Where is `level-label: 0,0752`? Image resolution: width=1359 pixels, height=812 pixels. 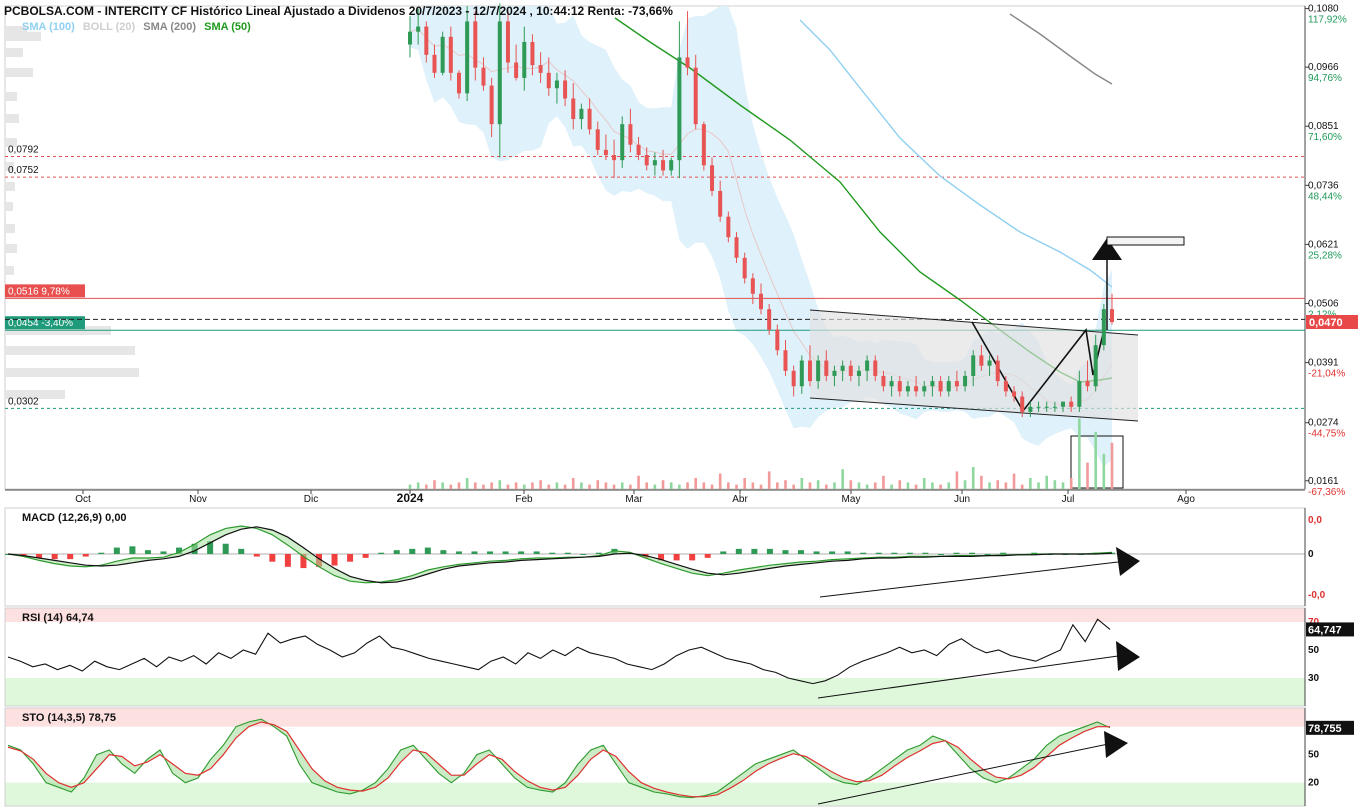 level-label: 0,0752 is located at coordinates (23, 170).